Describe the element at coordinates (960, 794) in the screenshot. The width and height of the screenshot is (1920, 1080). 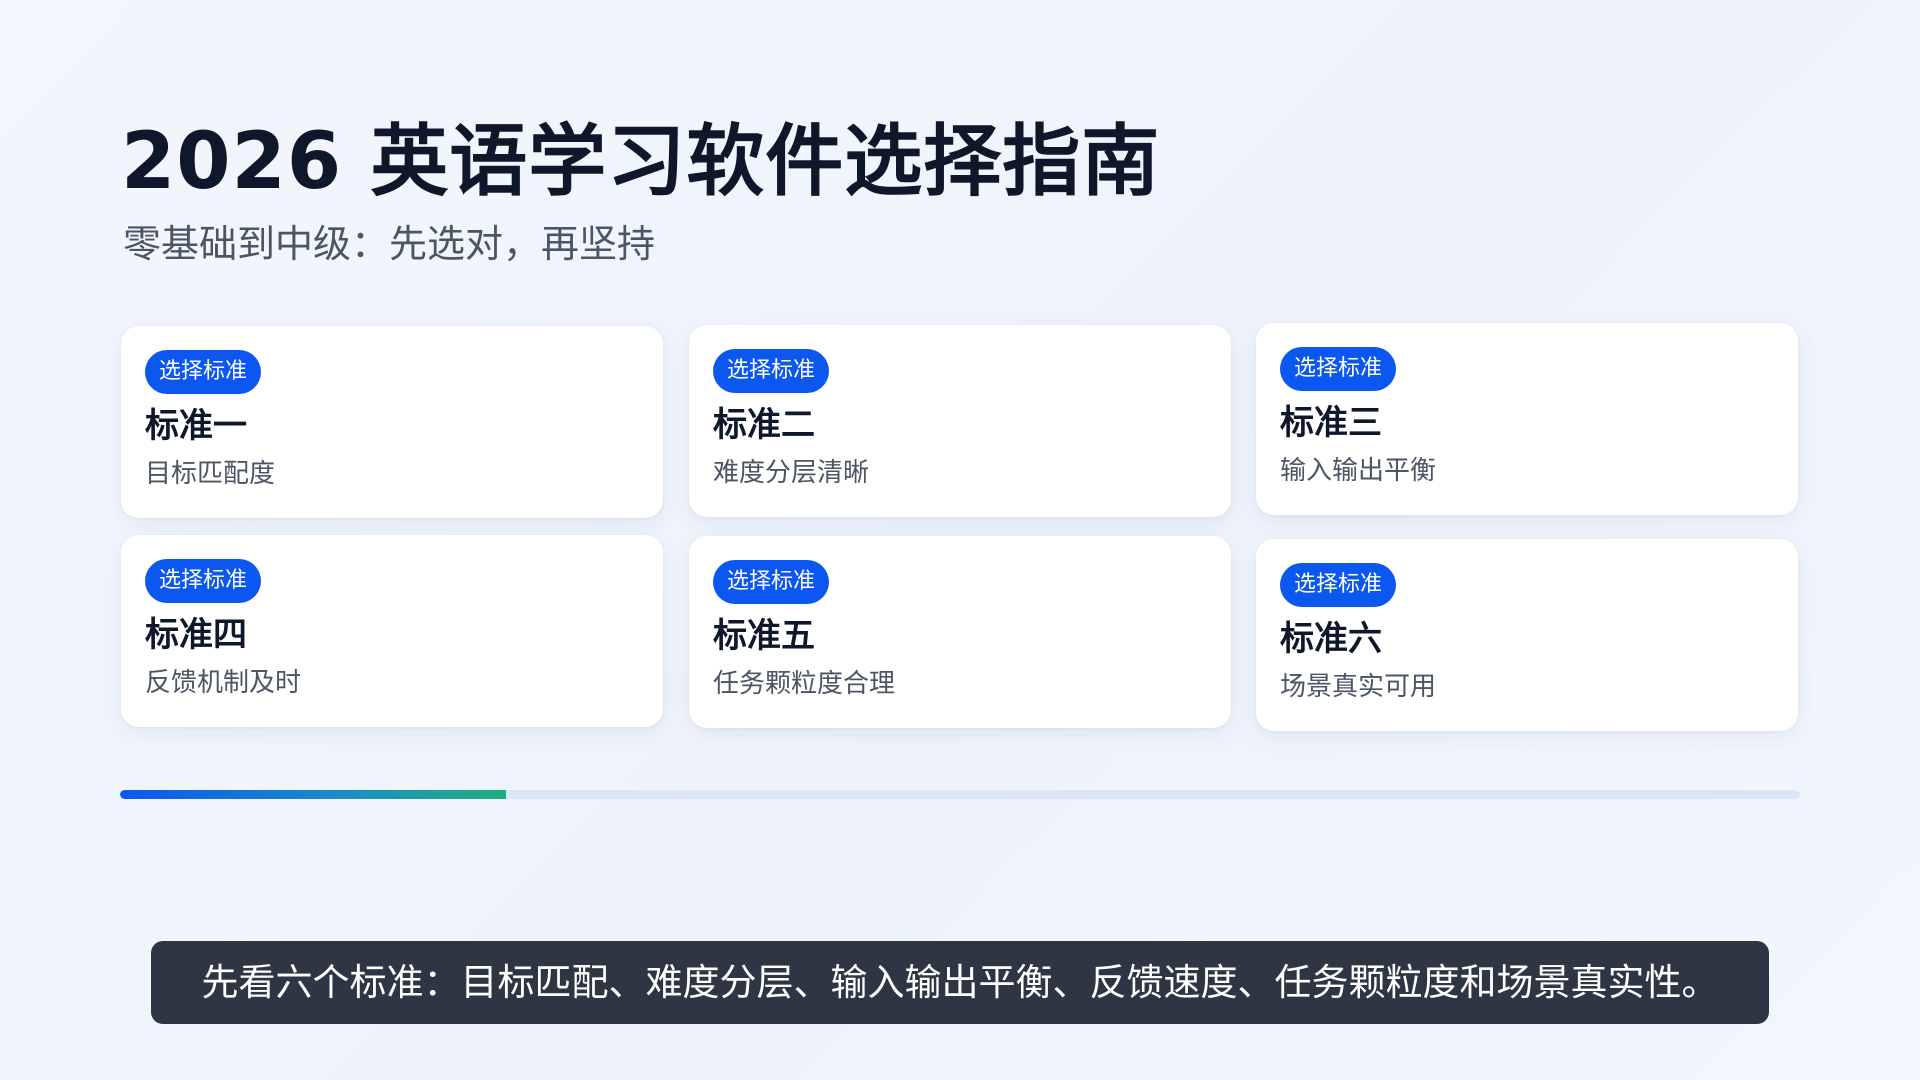
I see `progress-bar` at that location.